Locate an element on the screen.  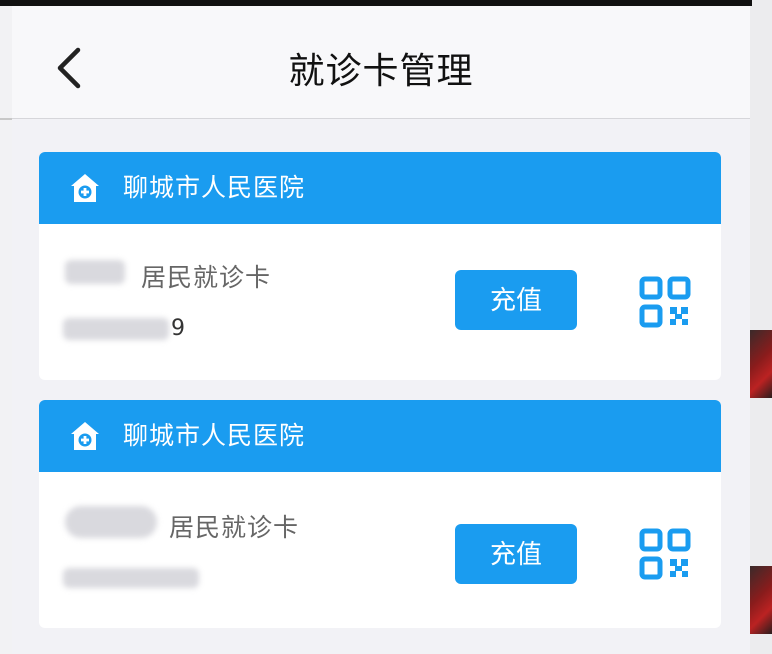
page-title: 就诊卡管理 is located at coordinates (381, 71).